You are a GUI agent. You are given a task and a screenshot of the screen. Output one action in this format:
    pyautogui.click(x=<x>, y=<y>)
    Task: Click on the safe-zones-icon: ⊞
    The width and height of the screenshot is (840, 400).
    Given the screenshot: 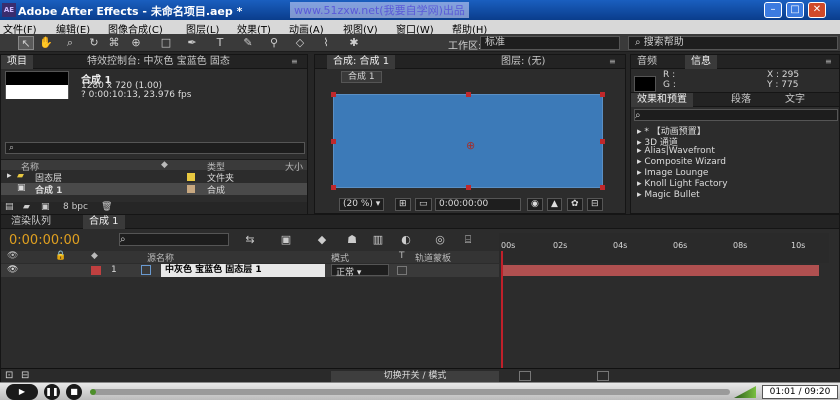 What is the action you would take?
    pyautogui.click(x=403, y=204)
    